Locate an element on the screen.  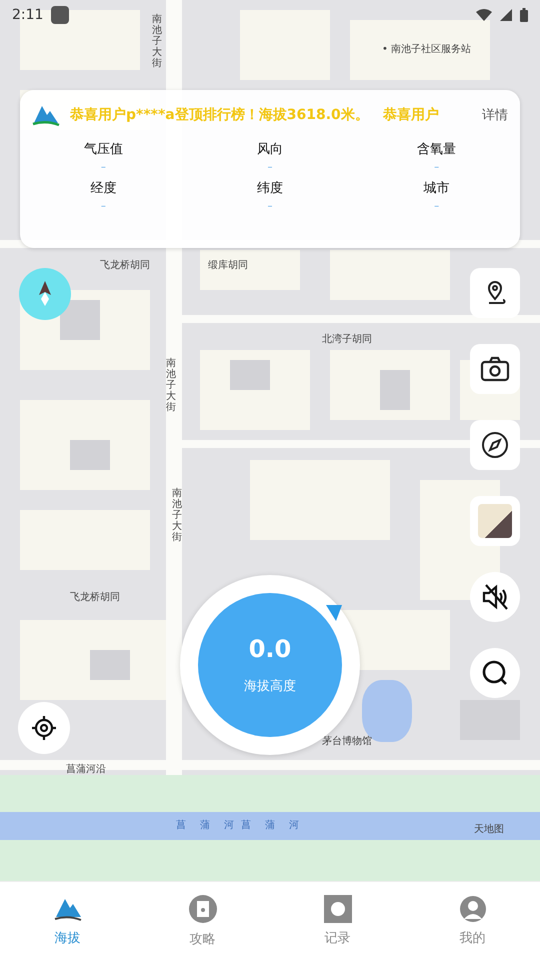
triangle-marker-icon is located at coordinates (334, 613).